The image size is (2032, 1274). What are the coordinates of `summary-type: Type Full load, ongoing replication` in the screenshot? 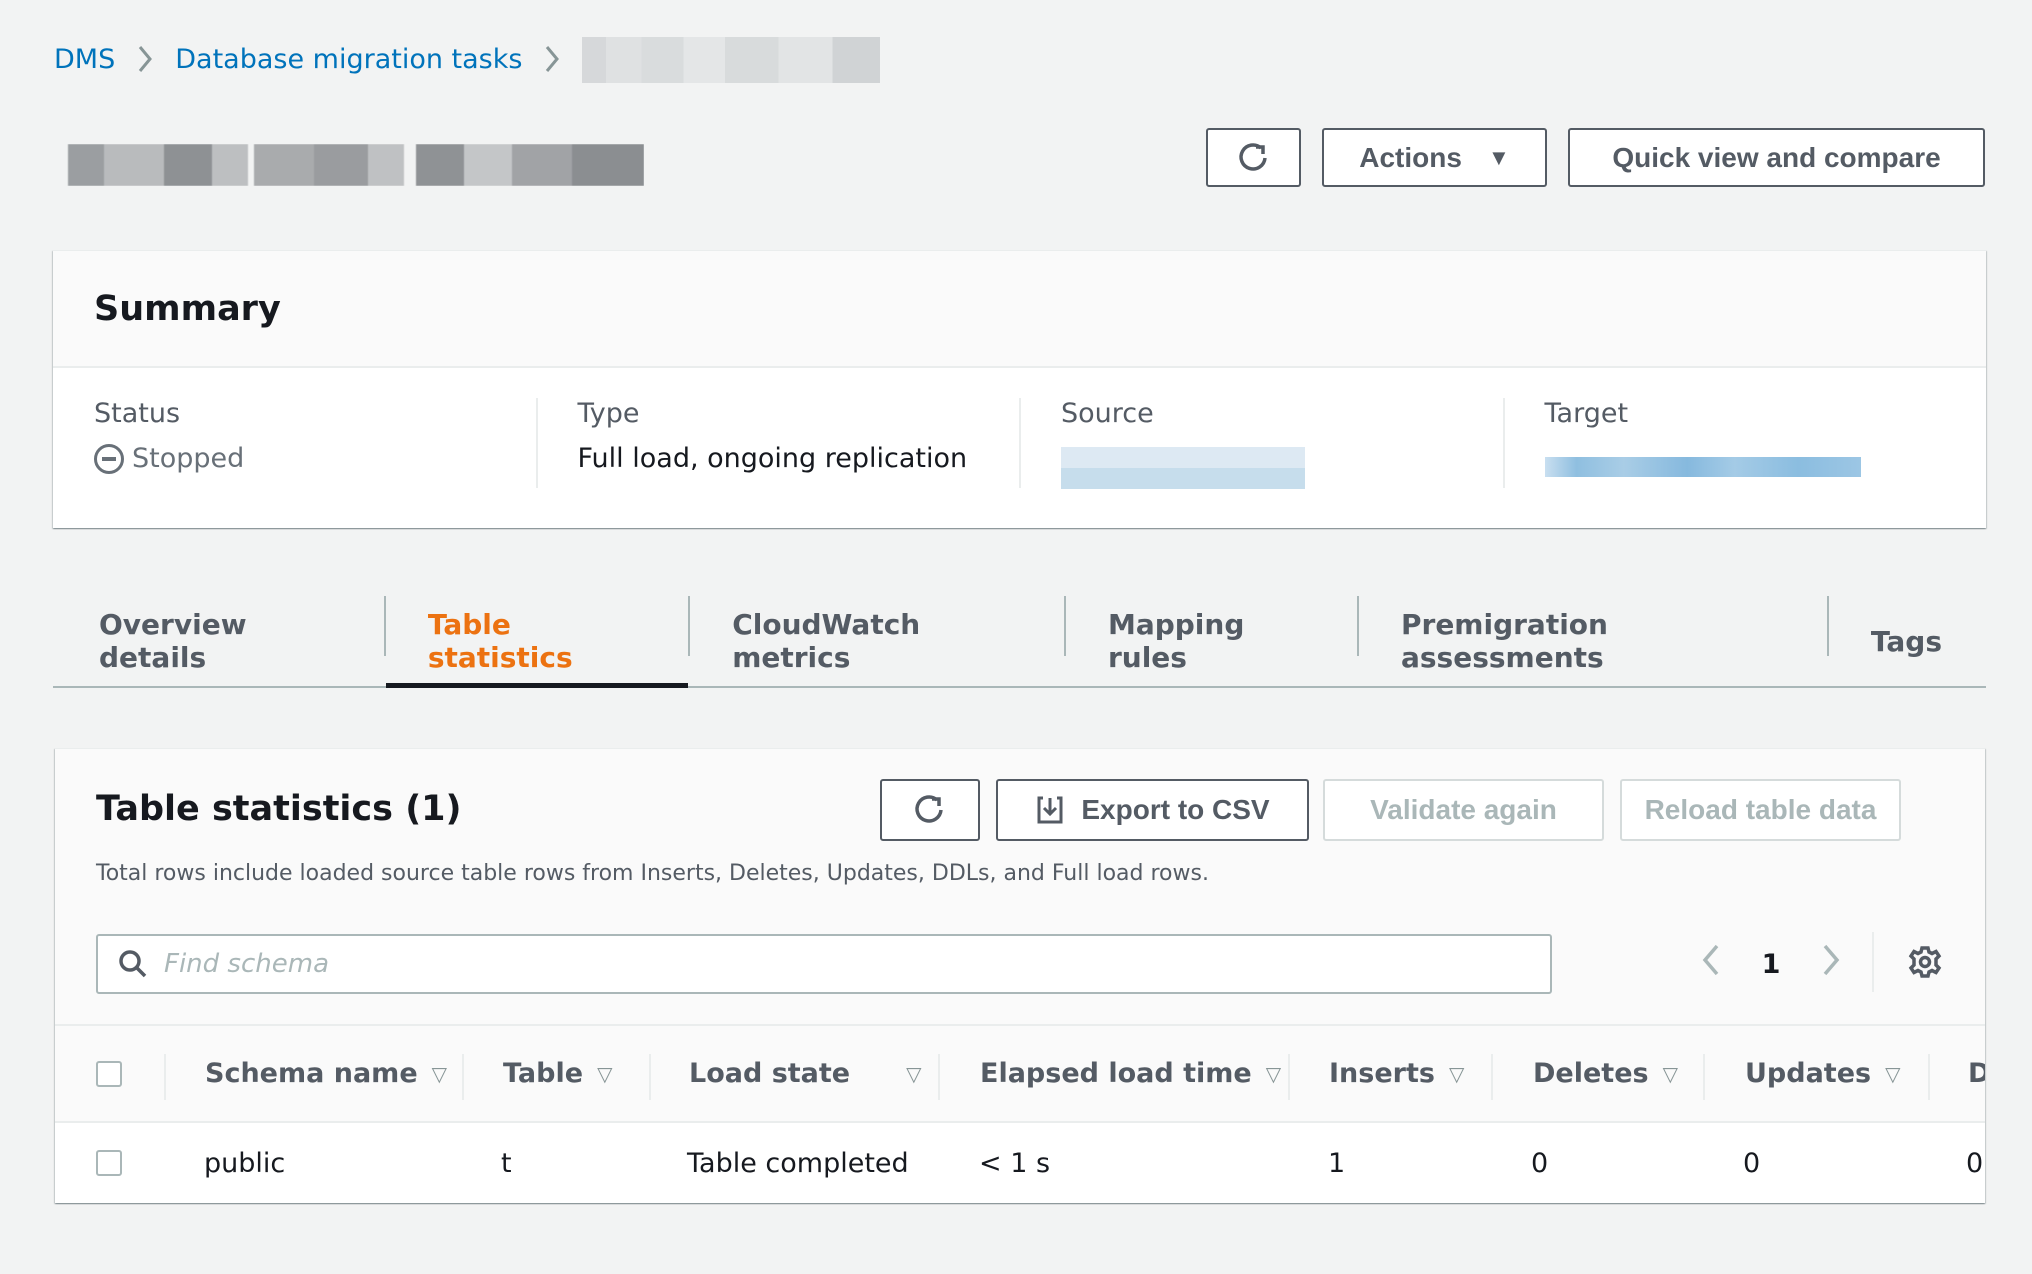 It's located at (777, 443).